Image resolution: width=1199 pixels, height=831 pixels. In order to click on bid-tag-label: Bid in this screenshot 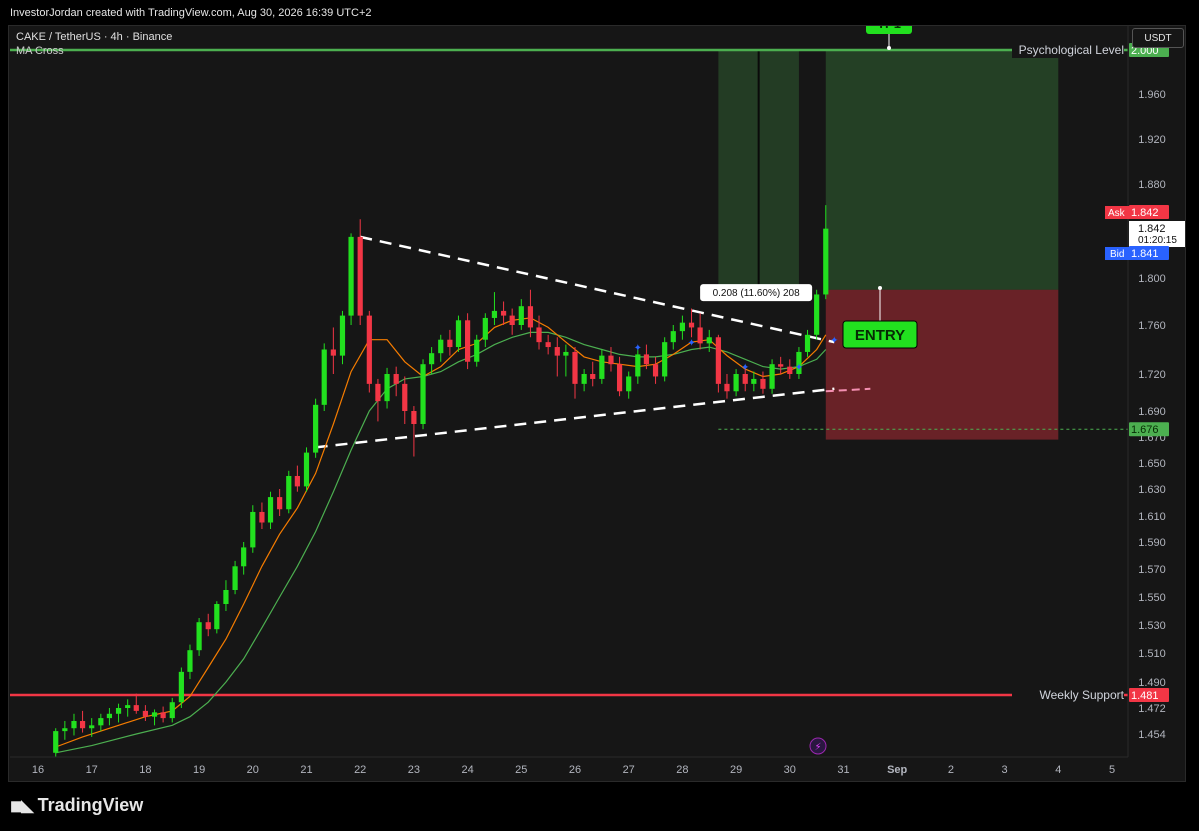, I will do `click(1117, 254)`.